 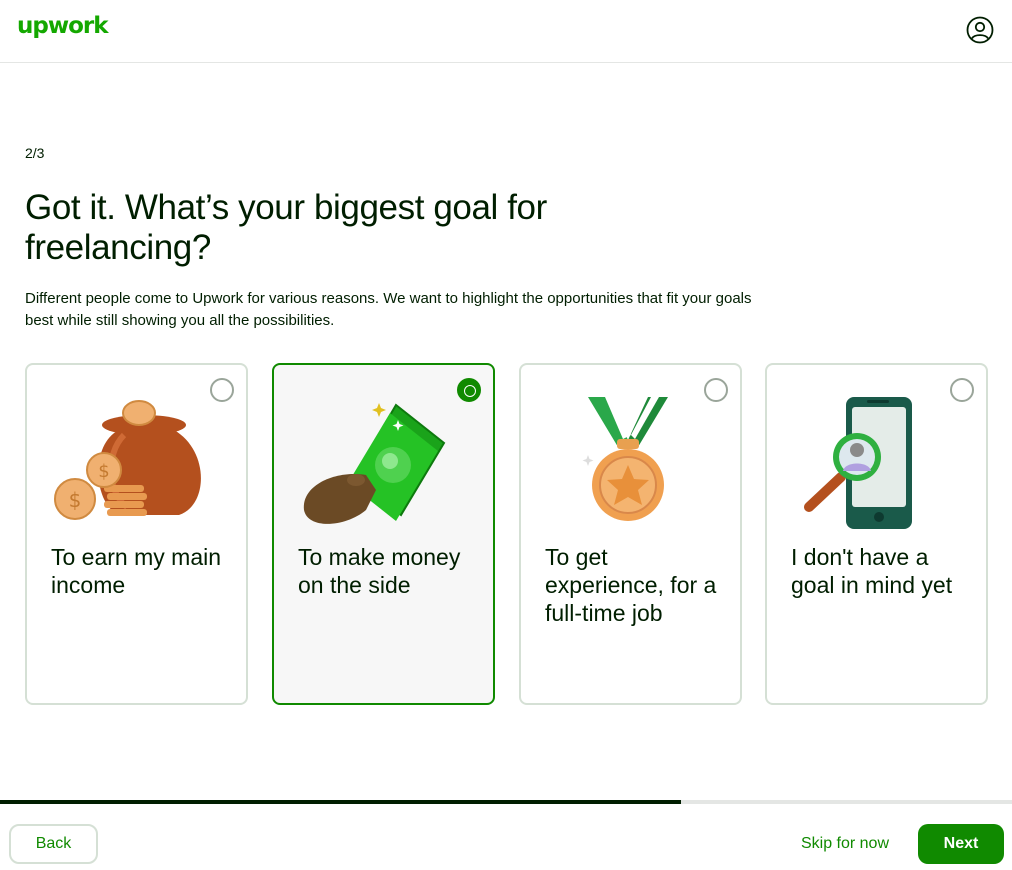 What do you see at coordinates (136, 534) in the screenshot?
I see `goal-option-main-income: $ $ To earn my main income` at bounding box center [136, 534].